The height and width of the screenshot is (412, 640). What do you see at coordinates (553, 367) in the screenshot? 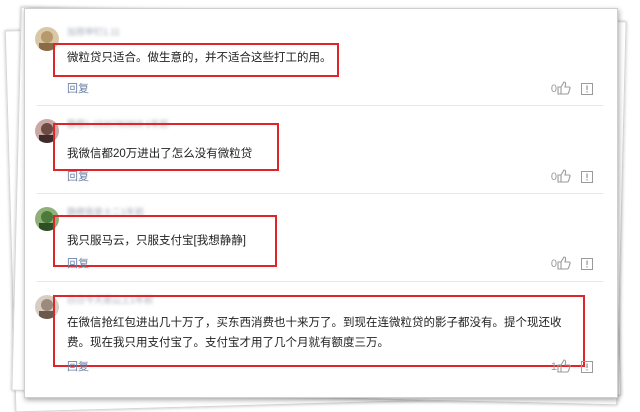
I see `like-count: 1` at bounding box center [553, 367].